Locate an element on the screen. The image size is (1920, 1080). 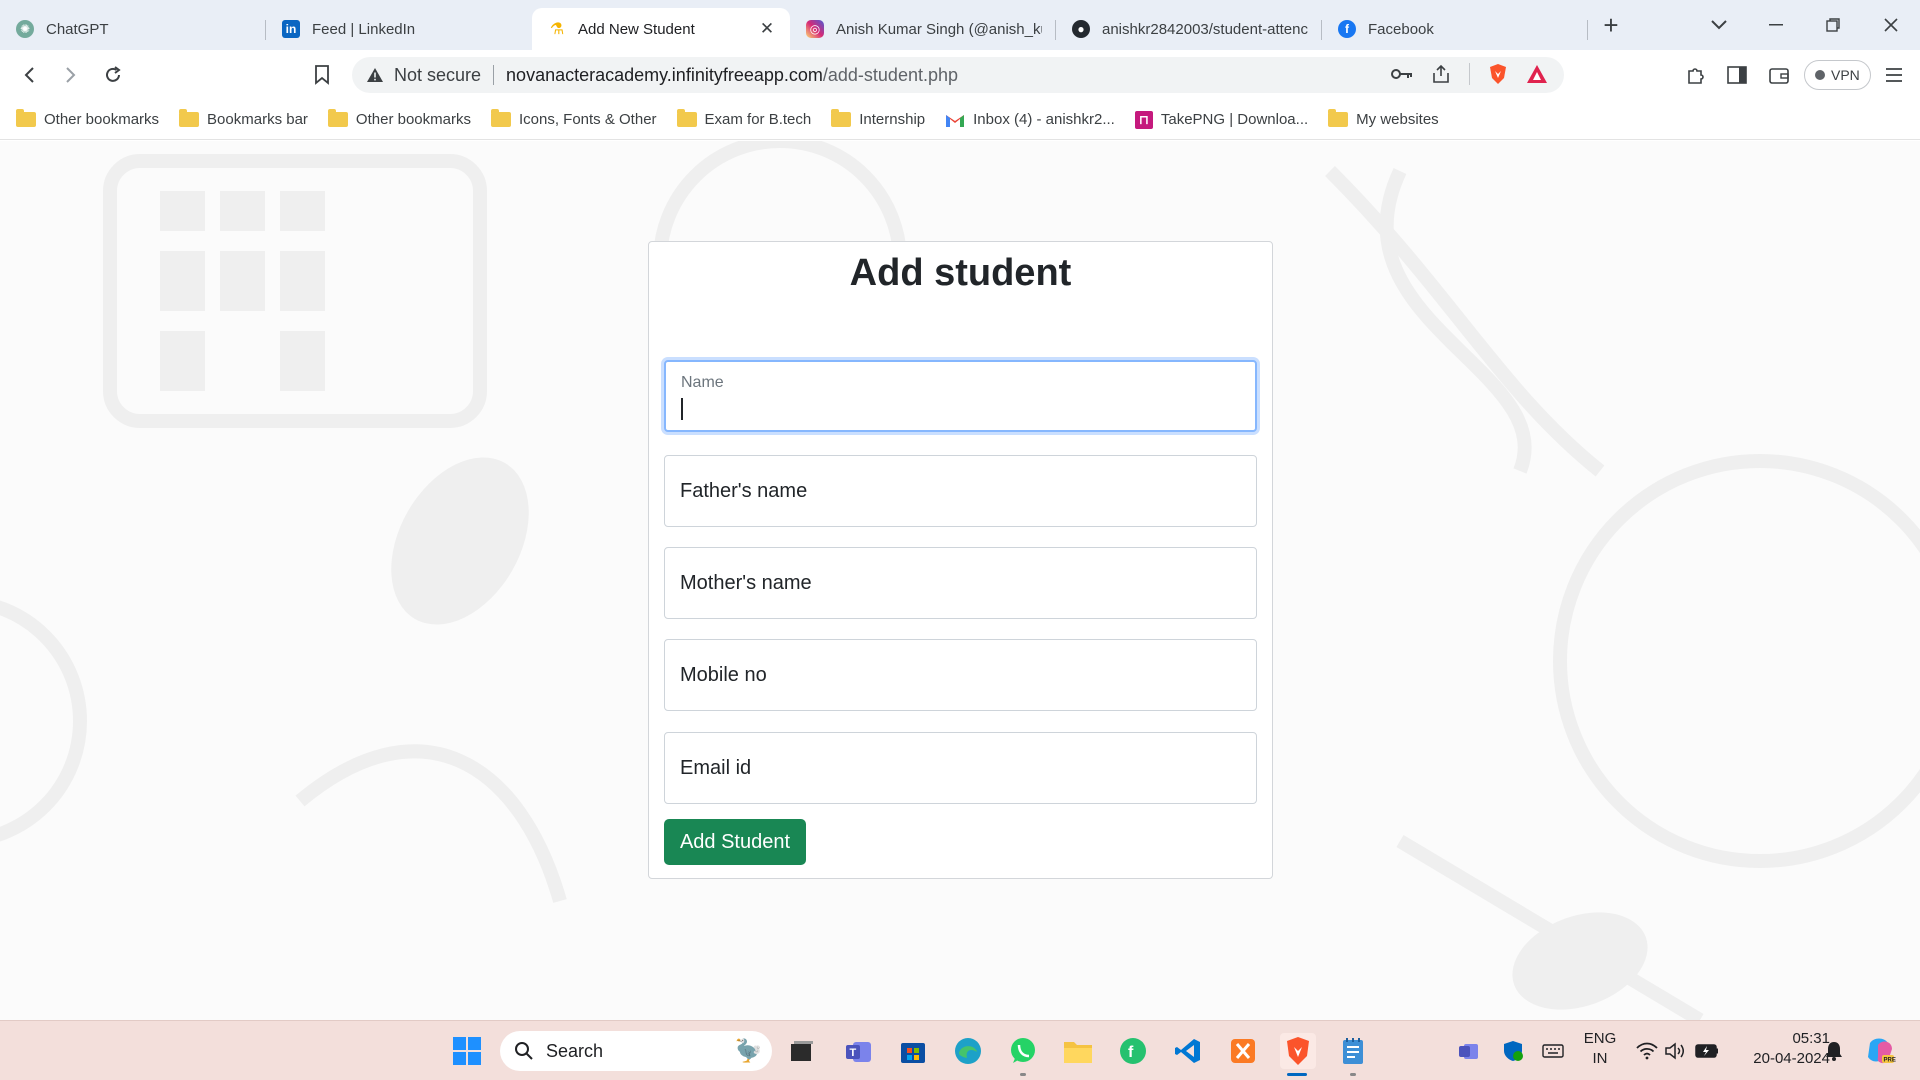
bookmark-bookmarks-bar: Bookmarks bar is located at coordinates (243, 118).